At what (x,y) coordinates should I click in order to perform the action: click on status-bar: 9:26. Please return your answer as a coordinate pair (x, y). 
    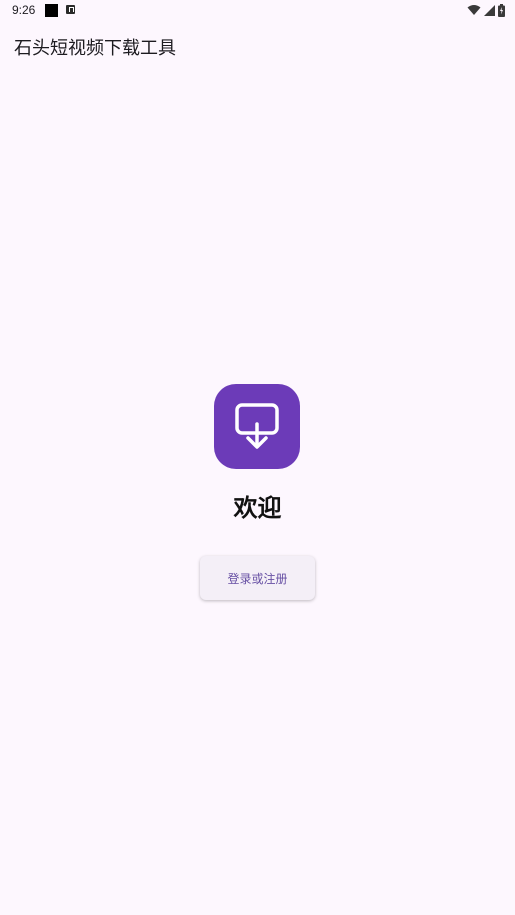
    Looking at the image, I should click on (257, 11).